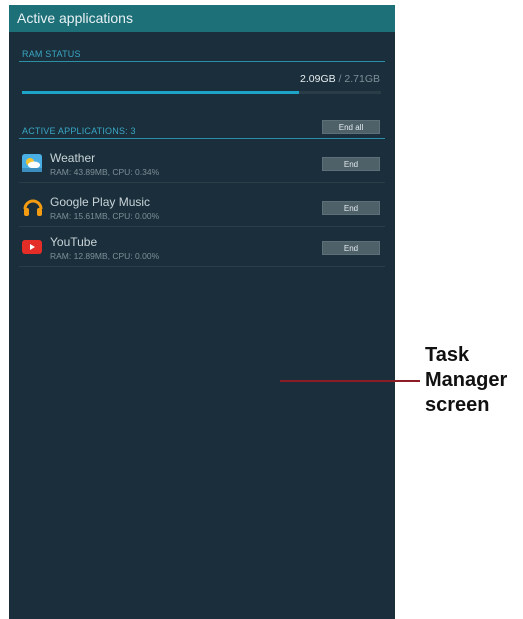 This screenshot has height=619, width=523. What do you see at coordinates (318, 79) in the screenshot?
I see `ram-used: 2.09GB` at bounding box center [318, 79].